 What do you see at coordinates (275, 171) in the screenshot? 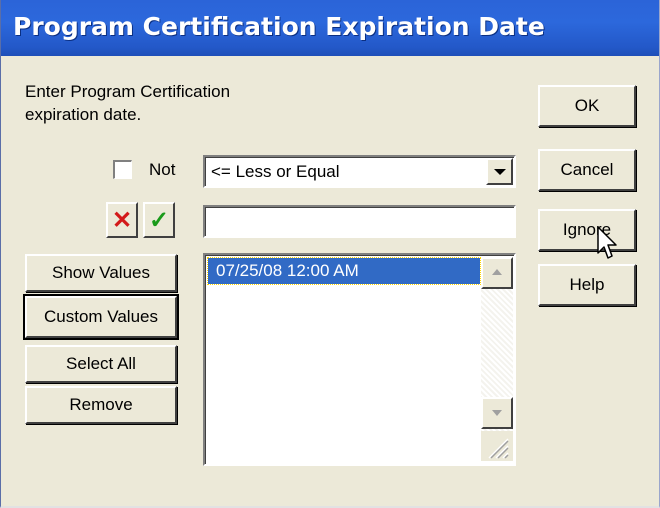
I see `operator-selected-value: <= Less or Equal` at bounding box center [275, 171].